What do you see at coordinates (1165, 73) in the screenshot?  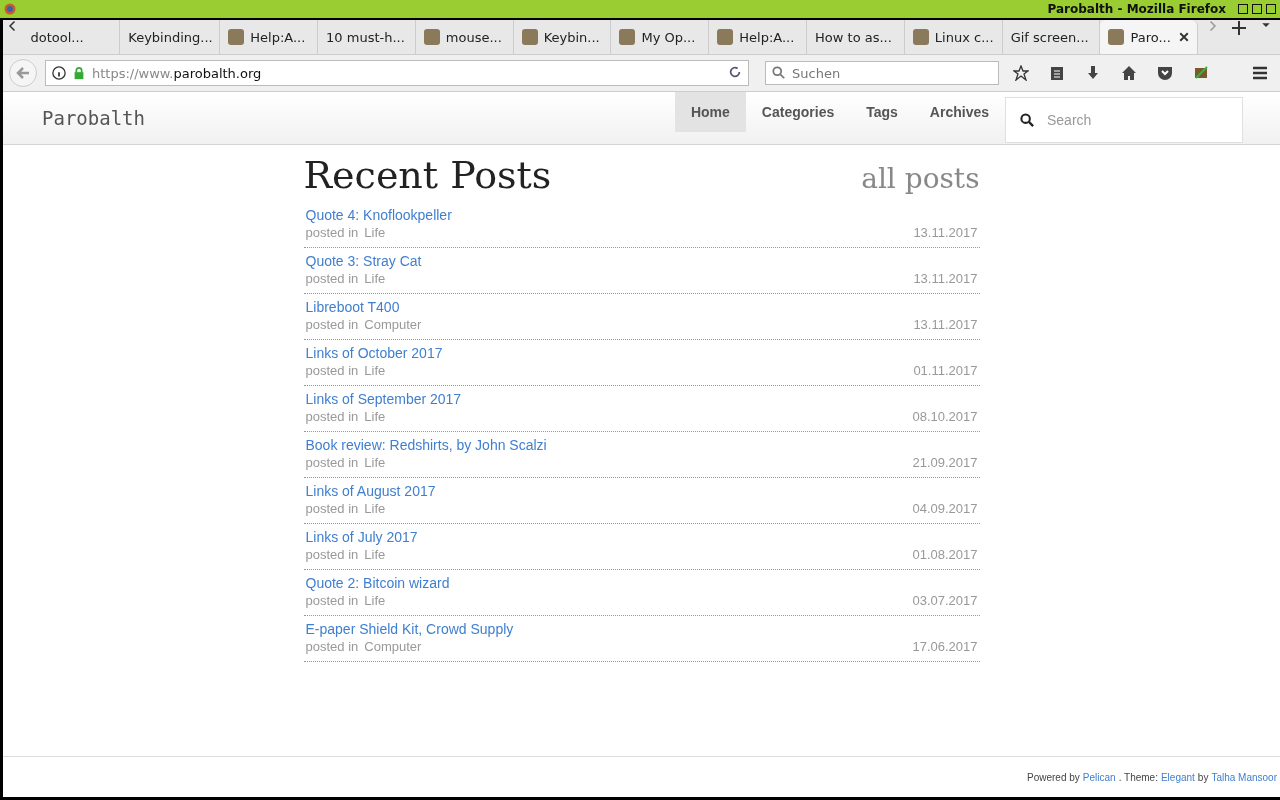 I see `pocket-icon` at bounding box center [1165, 73].